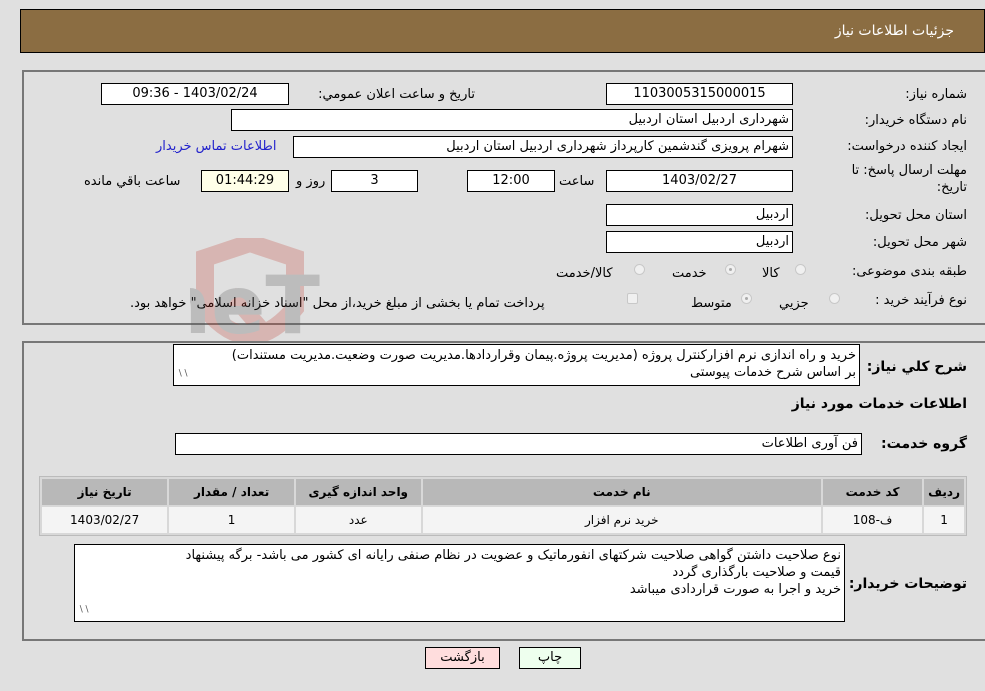 The width and height of the screenshot is (985, 691). I want to click on page-title: جزئیات اطلاعات نیاز, so click(894, 31).